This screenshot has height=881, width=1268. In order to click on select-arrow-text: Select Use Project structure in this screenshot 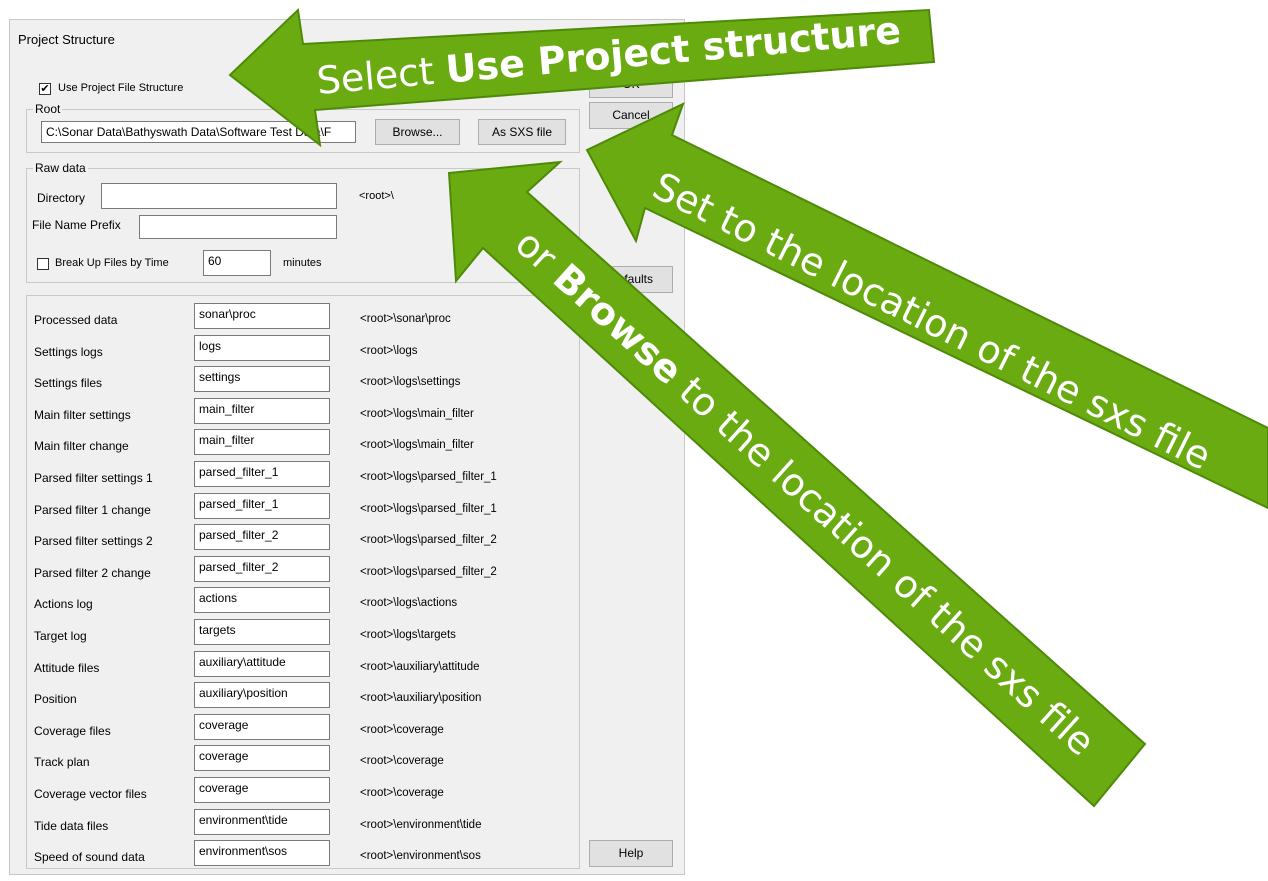, I will do `click(609, 55)`.